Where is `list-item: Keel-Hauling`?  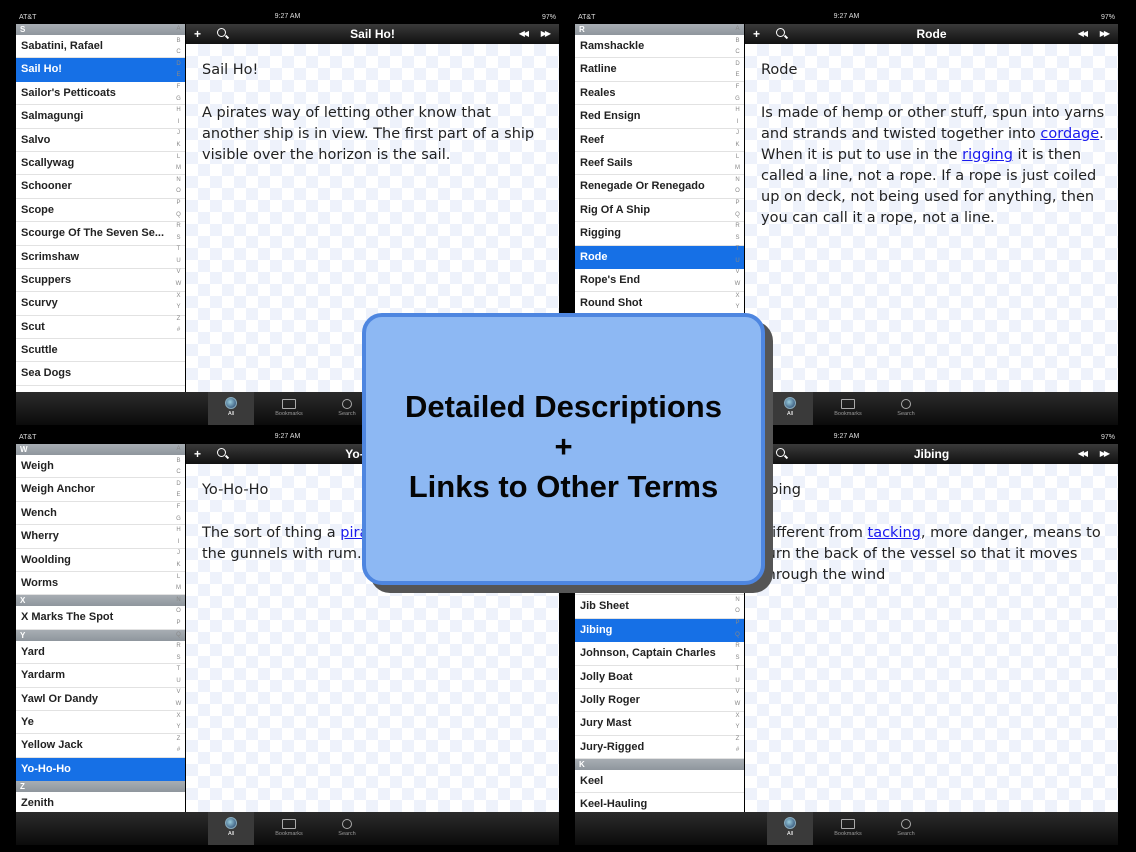
list-item: Keel-Hauling is located at coordinates (659, 802).